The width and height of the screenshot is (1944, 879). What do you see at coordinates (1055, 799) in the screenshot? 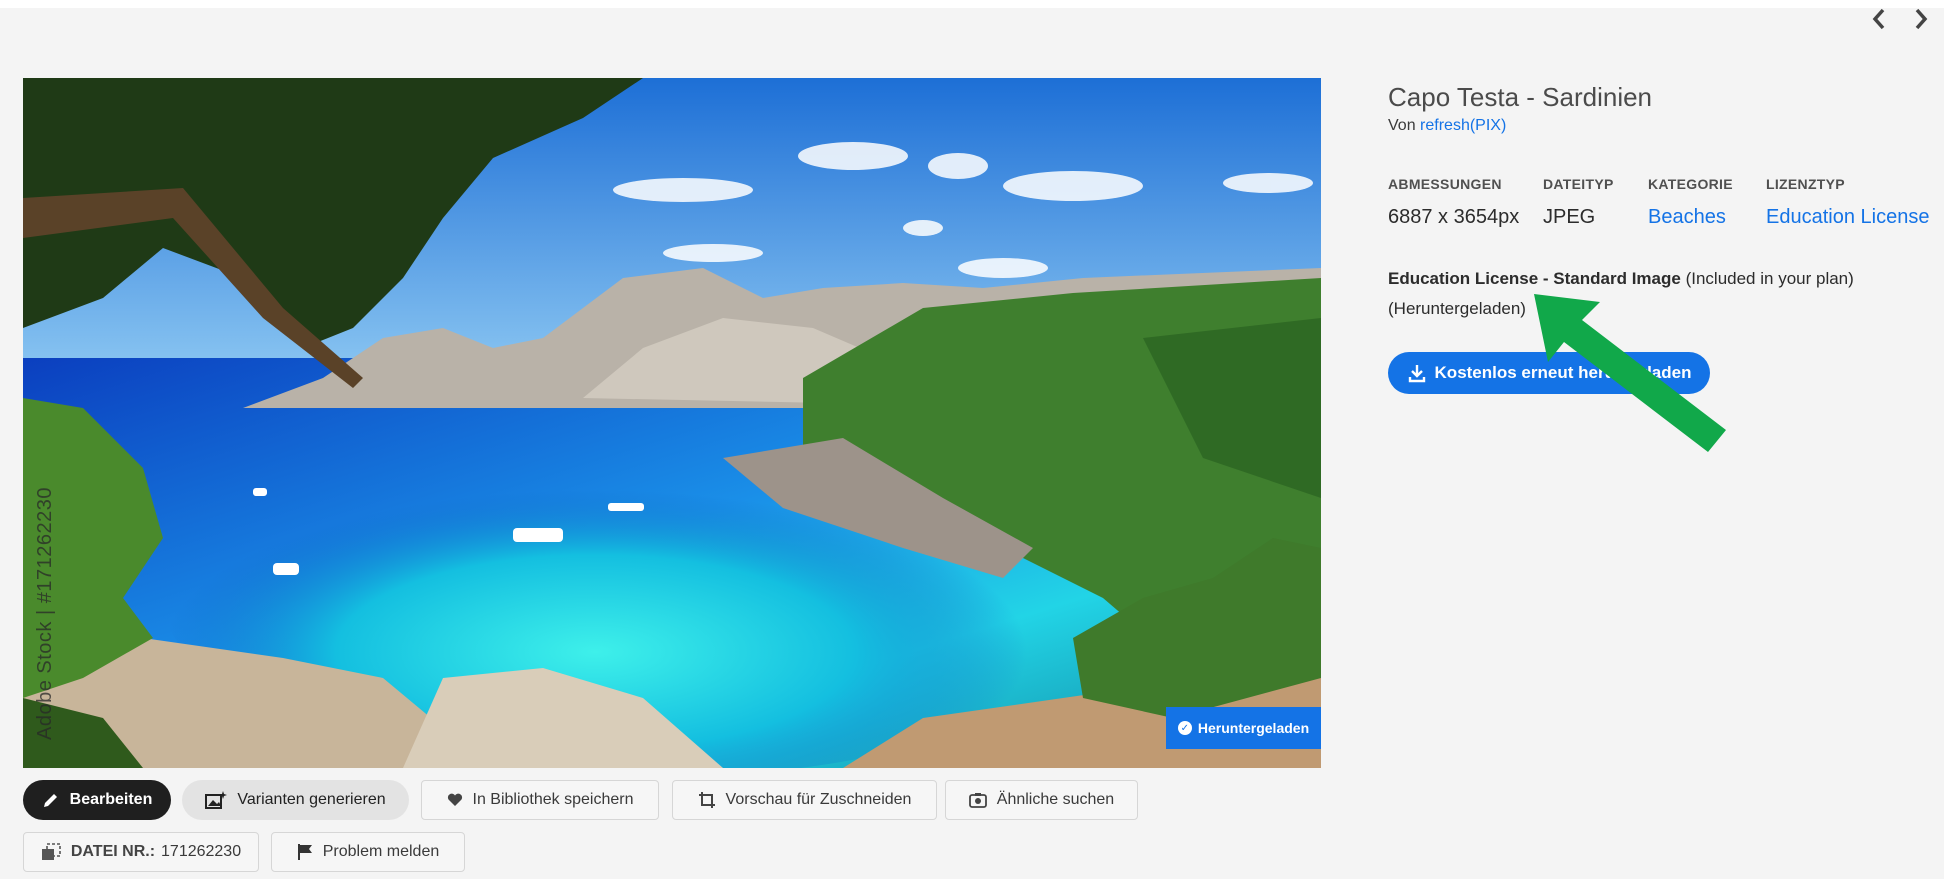
I see `find-similar-label: Ähnliche suchen` at bounding box center [1055, 799].